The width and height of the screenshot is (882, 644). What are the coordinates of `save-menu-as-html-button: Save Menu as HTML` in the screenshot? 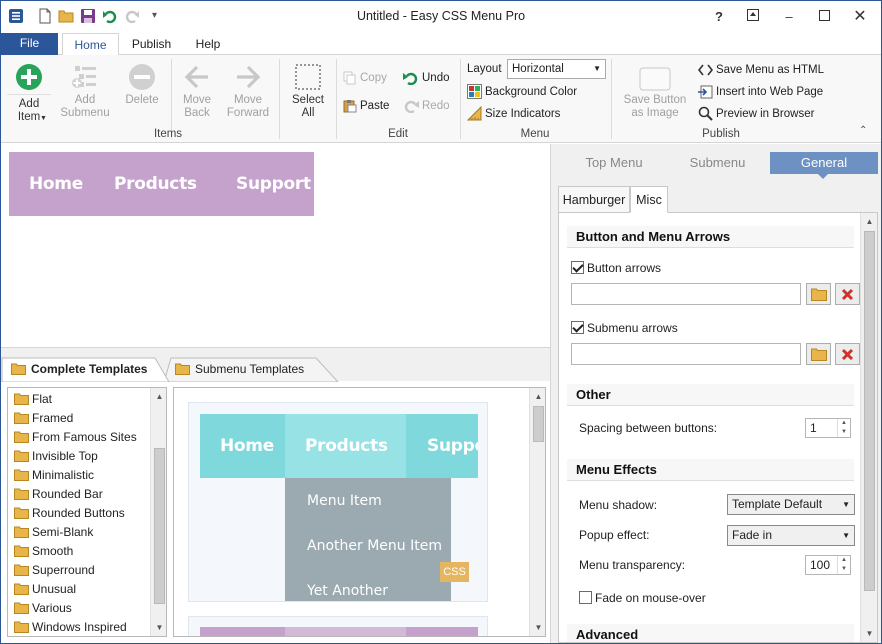 It's located at (761, 70).